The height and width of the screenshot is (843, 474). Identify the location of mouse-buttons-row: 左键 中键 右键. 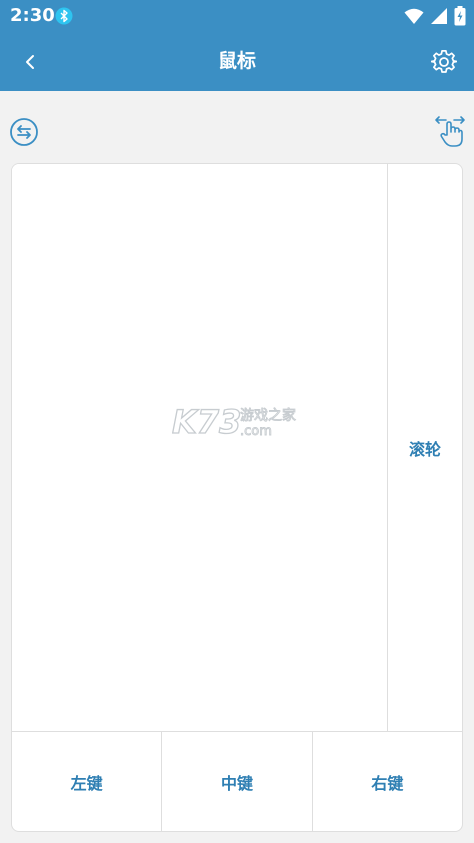
(237, 781).